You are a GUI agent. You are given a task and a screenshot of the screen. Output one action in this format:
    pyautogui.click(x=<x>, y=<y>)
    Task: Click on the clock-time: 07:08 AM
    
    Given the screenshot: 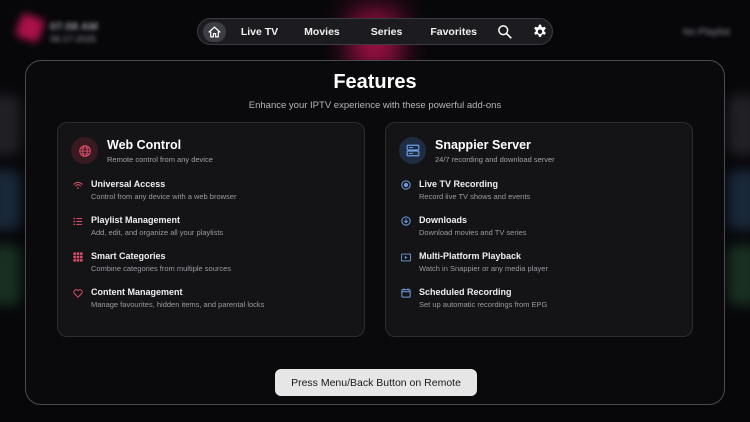 What is the action you would take?
    pyautogui.click(x=74, y=27)
    